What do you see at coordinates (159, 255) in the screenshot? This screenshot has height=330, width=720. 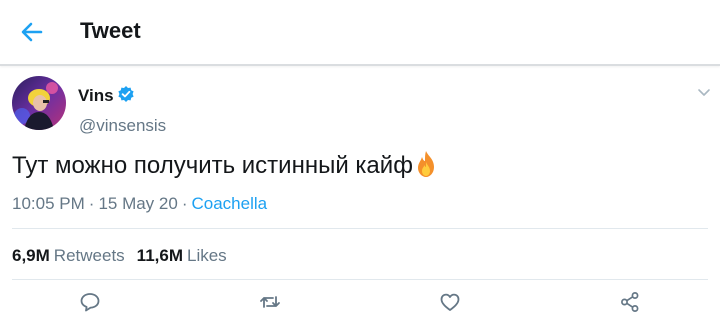 I see `likes-count: 11,6M` at bounding box center [159, 255].